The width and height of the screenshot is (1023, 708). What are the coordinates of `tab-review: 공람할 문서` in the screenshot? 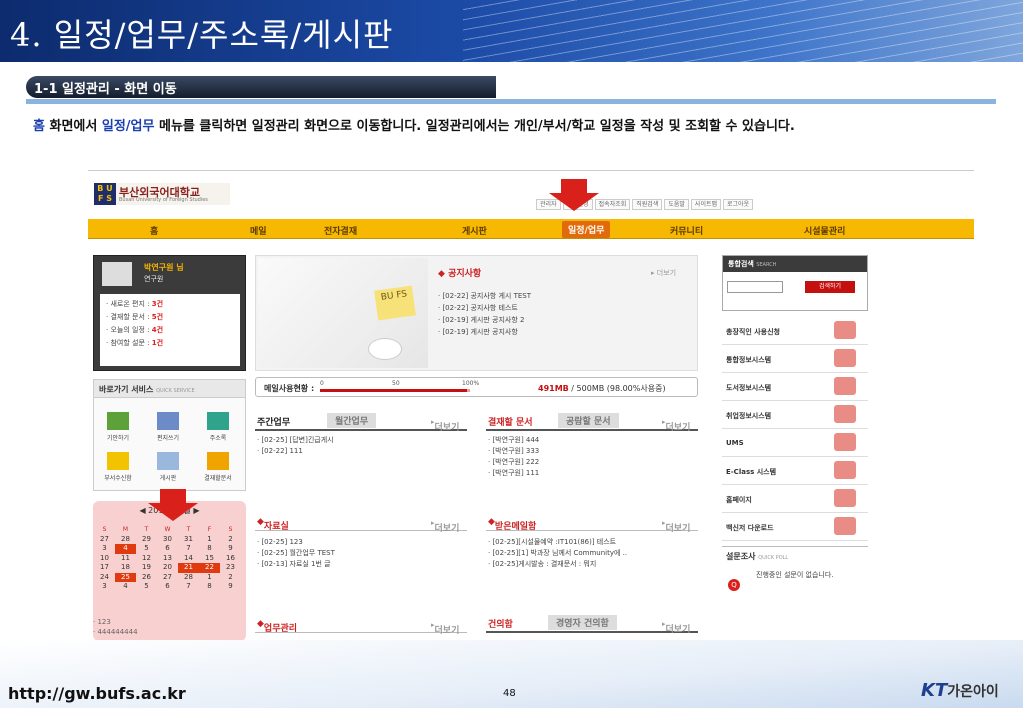 It's located at (588, 420).